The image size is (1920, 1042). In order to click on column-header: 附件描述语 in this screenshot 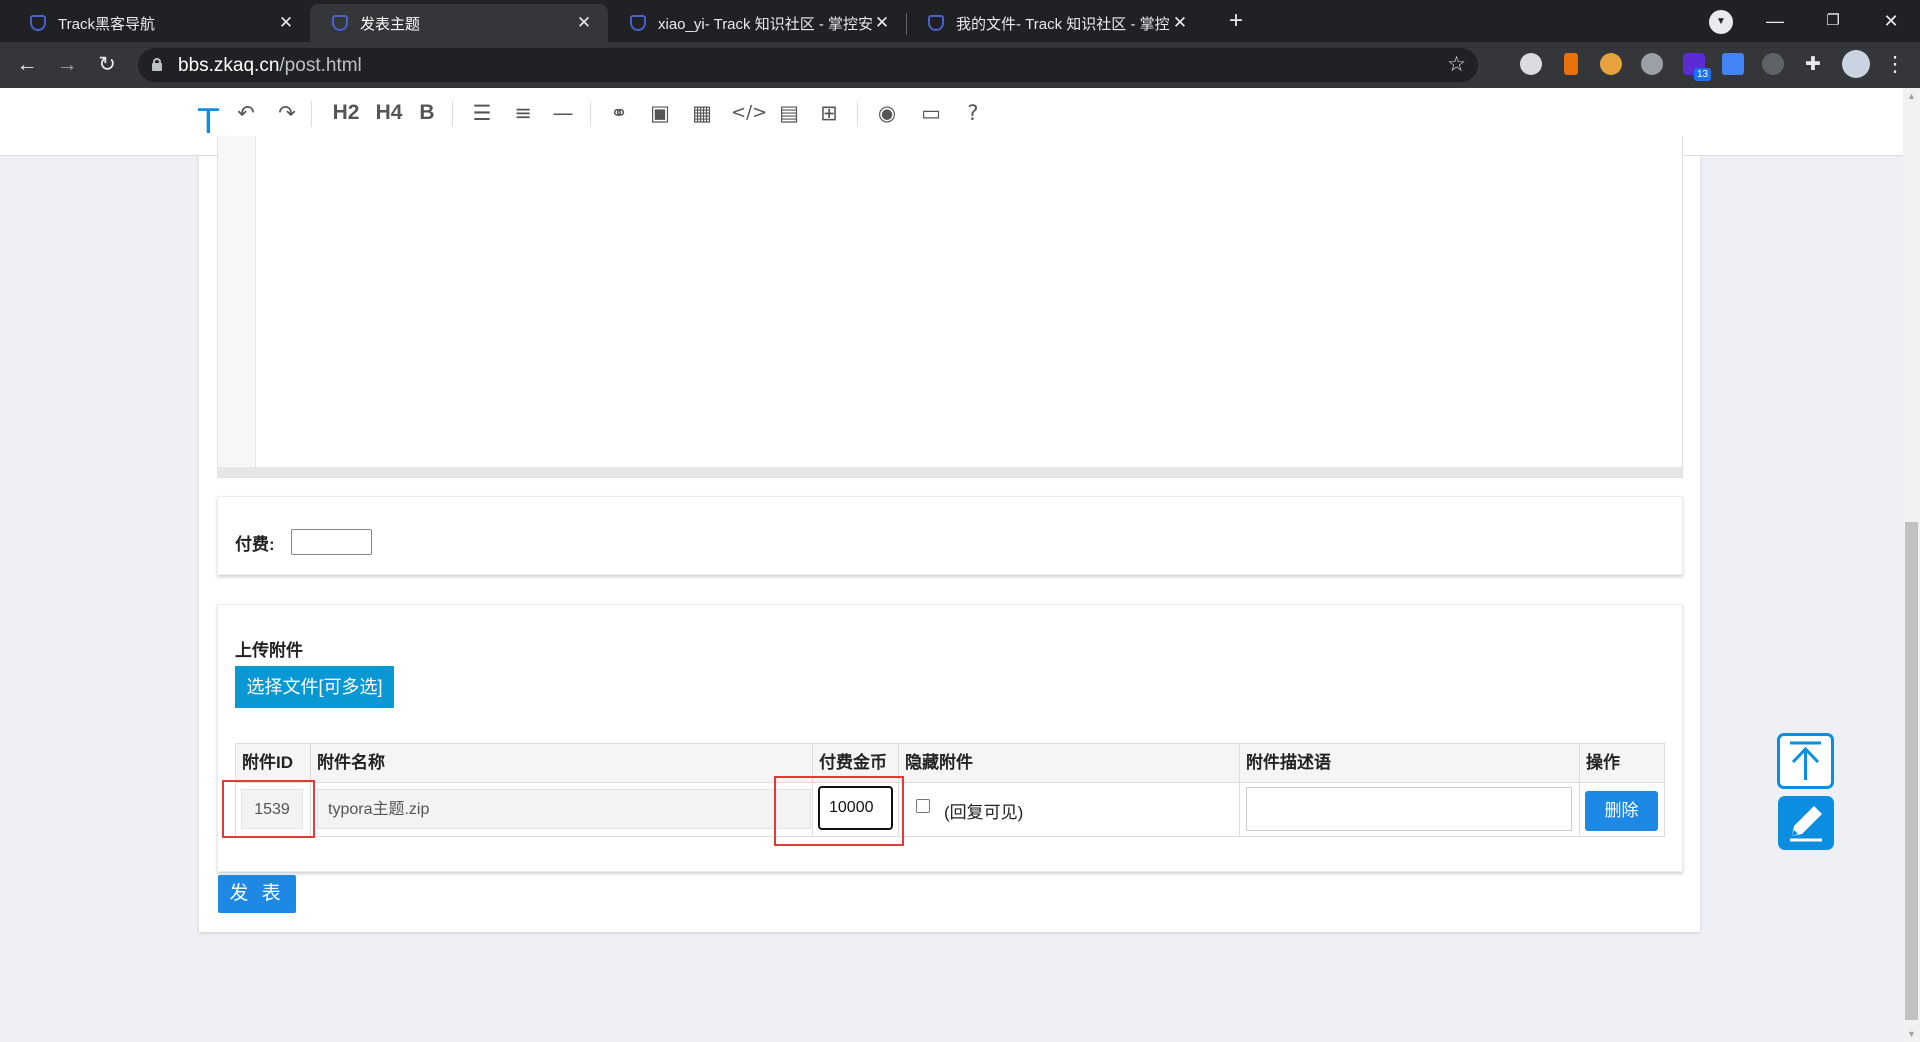, I will do `click(1410, 763)`.